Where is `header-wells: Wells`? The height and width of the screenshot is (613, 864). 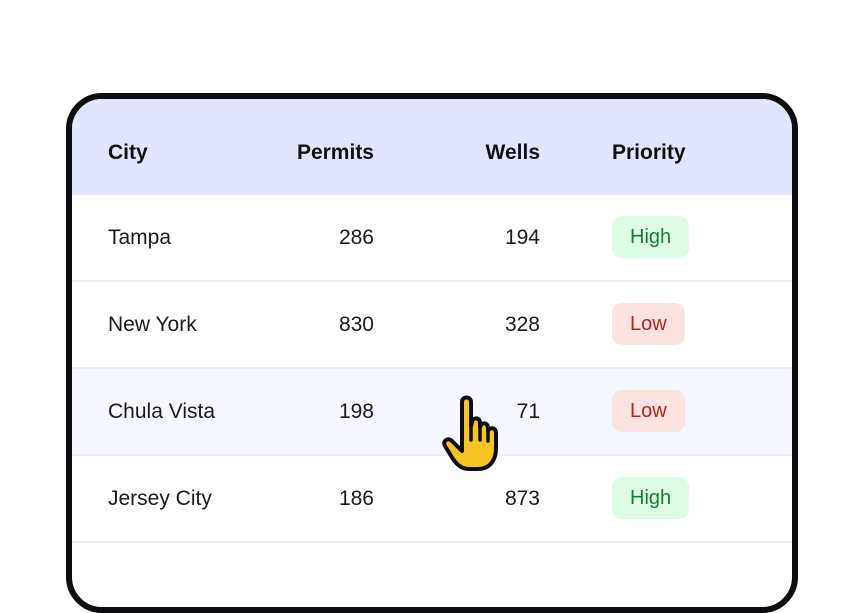
header-wells: Wells is located at coordinates (496, 147).